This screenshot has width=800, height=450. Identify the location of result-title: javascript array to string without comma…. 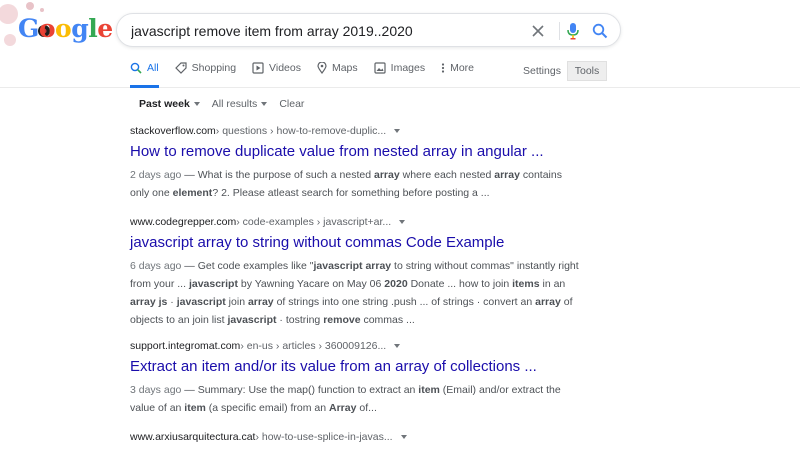
(410, 244).